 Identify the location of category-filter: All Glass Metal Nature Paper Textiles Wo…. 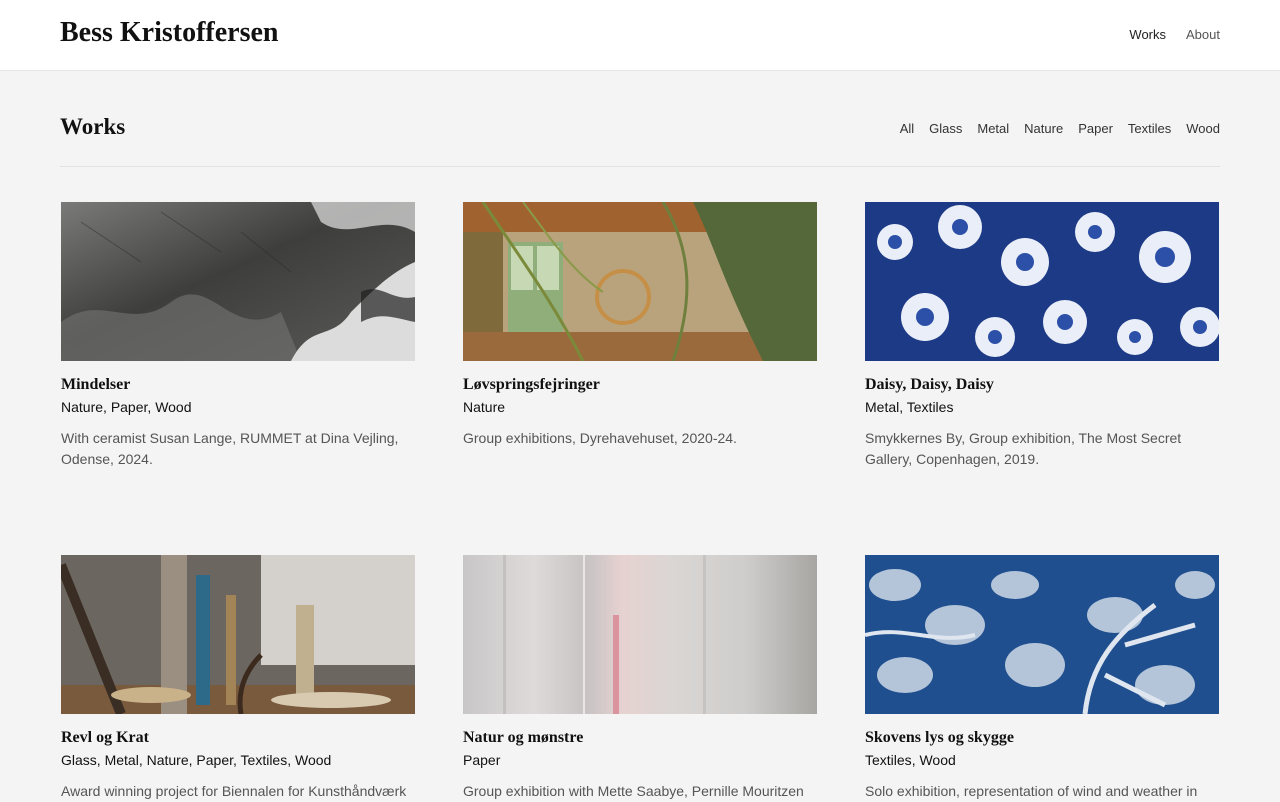
(1060, 128).